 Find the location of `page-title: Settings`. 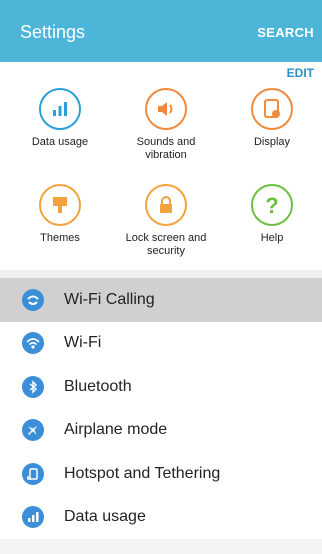

page-title: Settings is located at coordinates (53, 32).